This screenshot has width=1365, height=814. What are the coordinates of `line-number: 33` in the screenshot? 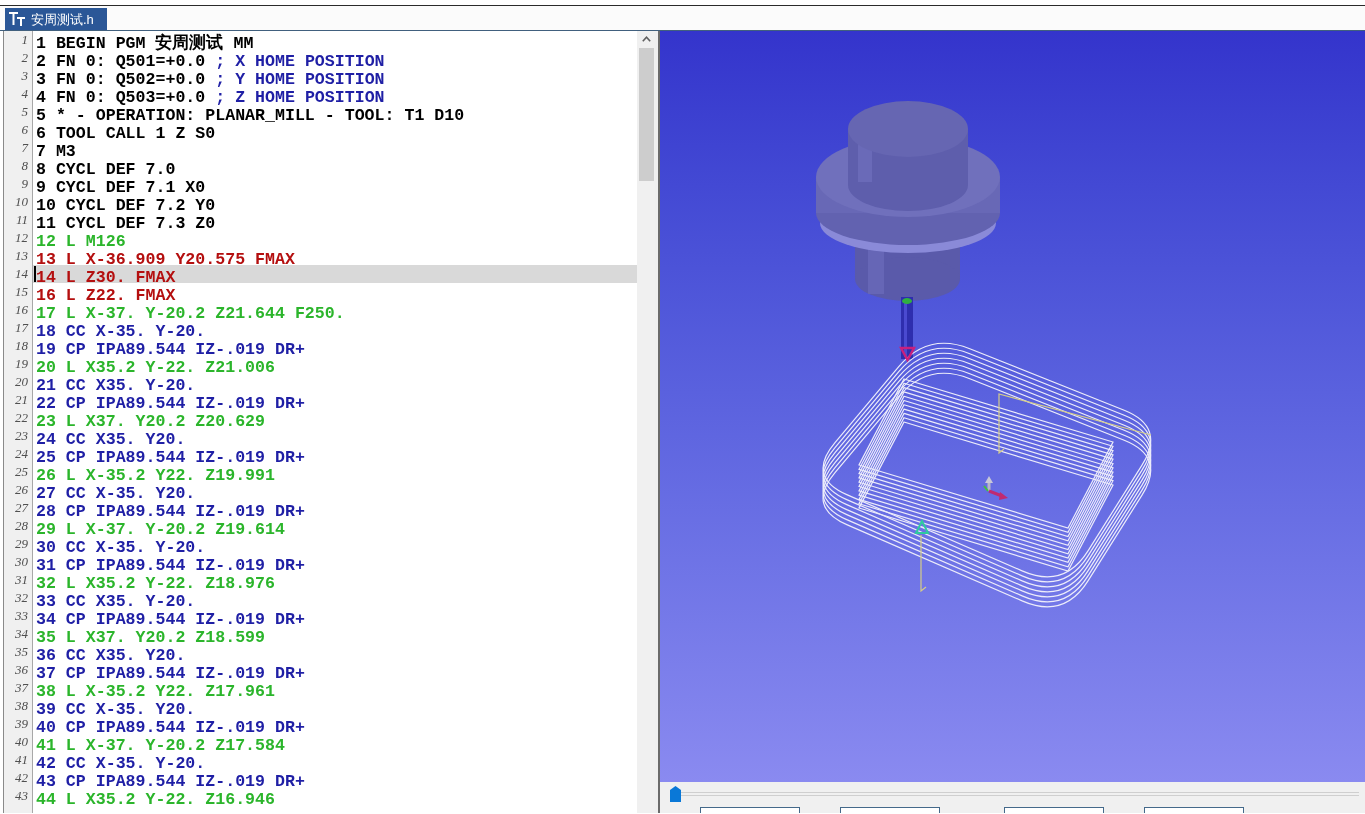 It's located at (21, 616).